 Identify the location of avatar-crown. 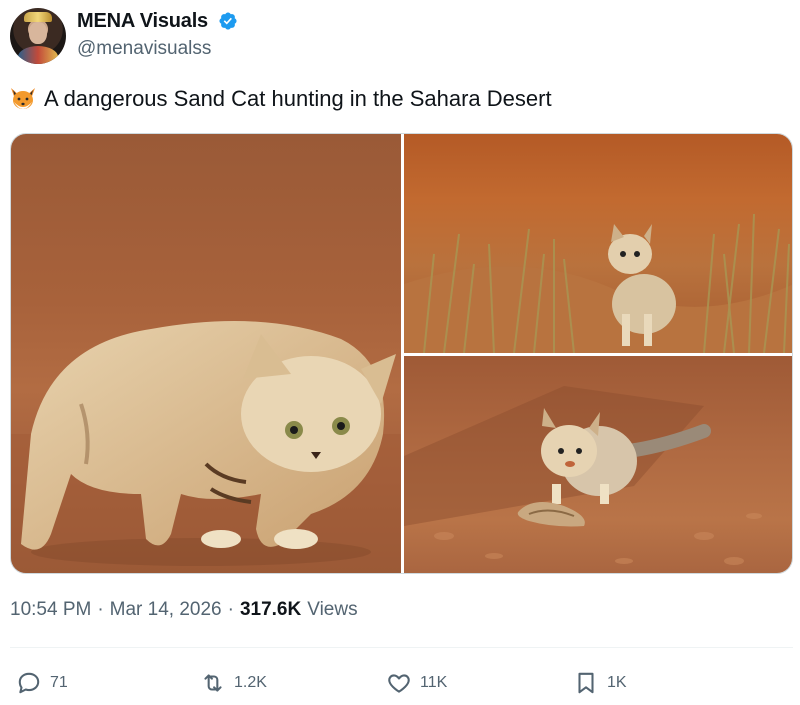
(38, 17).